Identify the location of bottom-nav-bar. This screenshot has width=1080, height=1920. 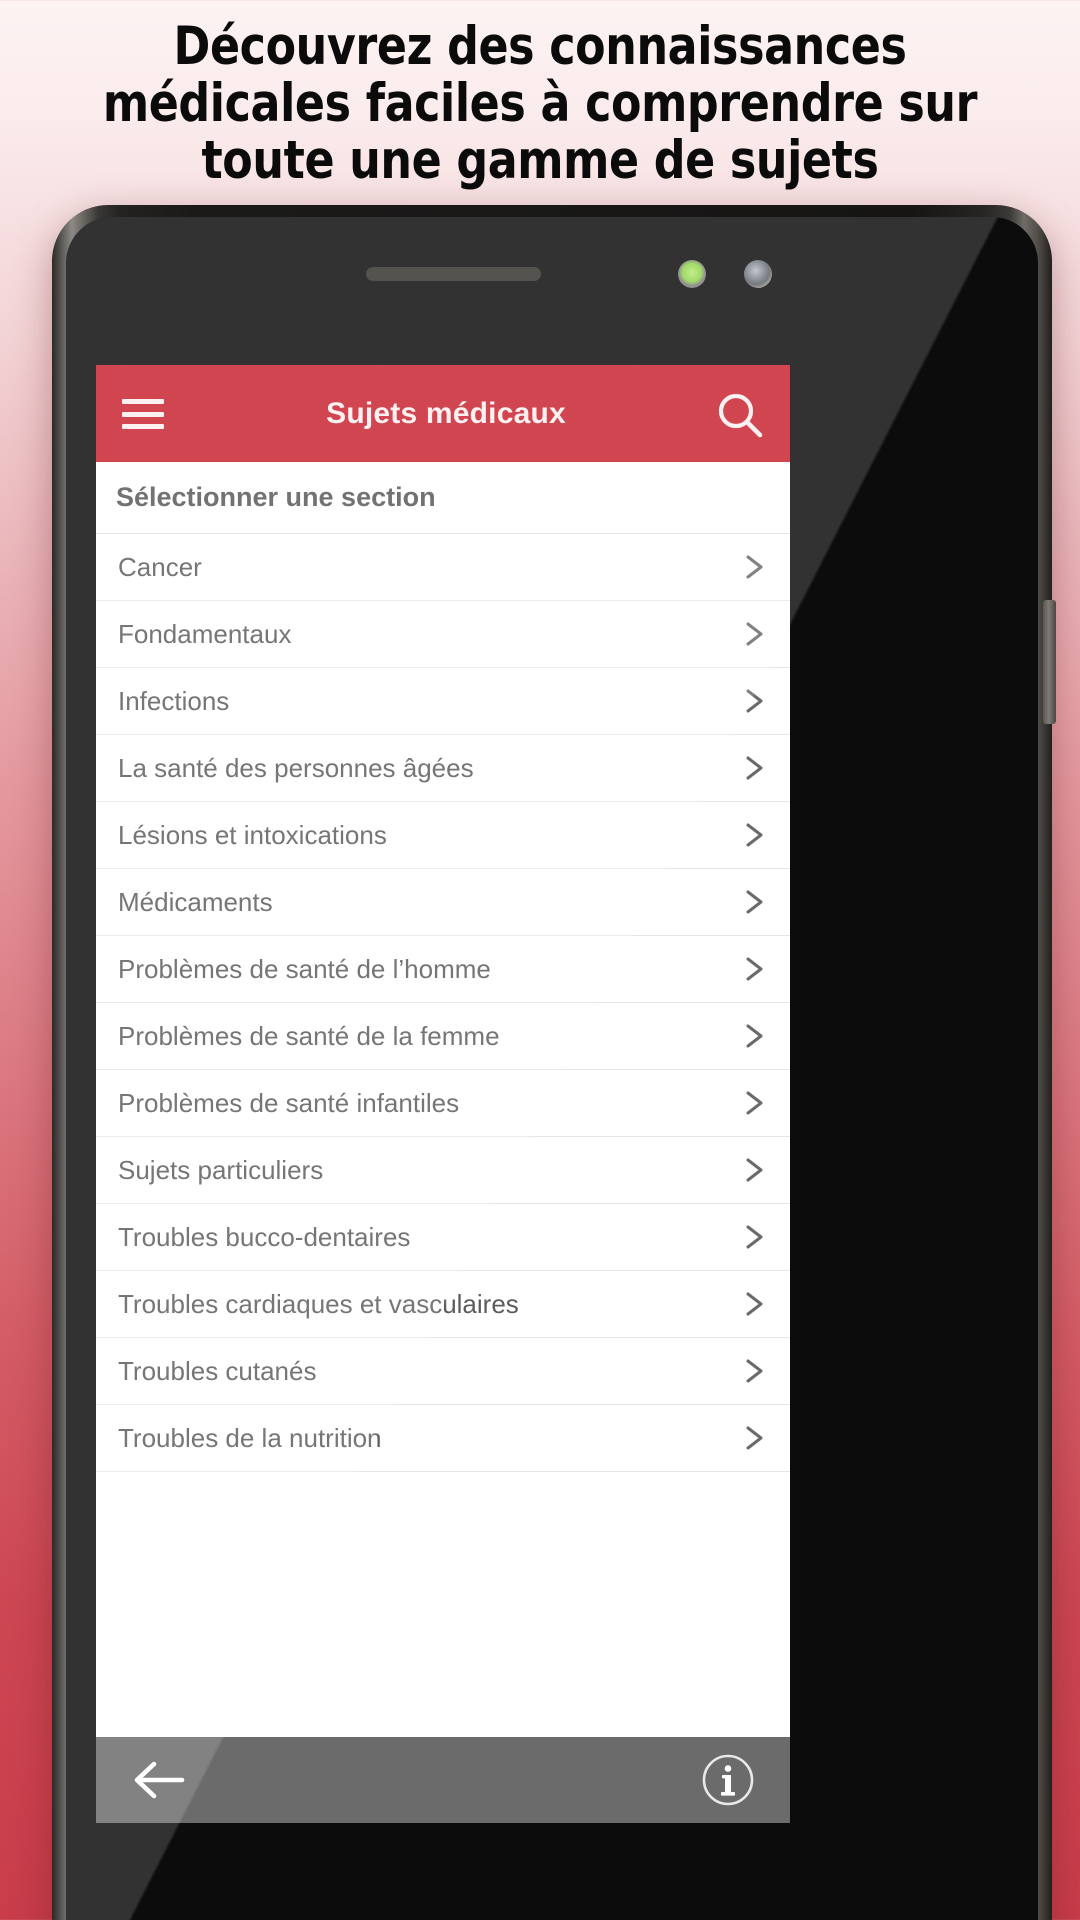
(443, 1780).